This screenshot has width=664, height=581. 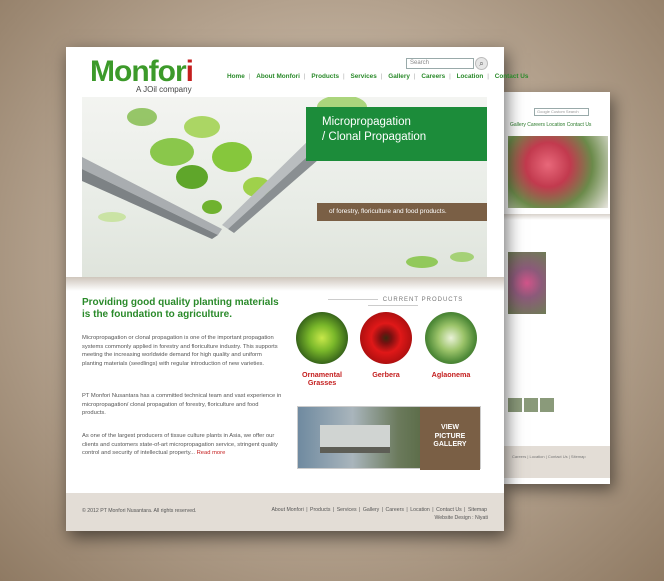 I want to click on back-search-input: Google Custom Search, so click(x=561, y=112).